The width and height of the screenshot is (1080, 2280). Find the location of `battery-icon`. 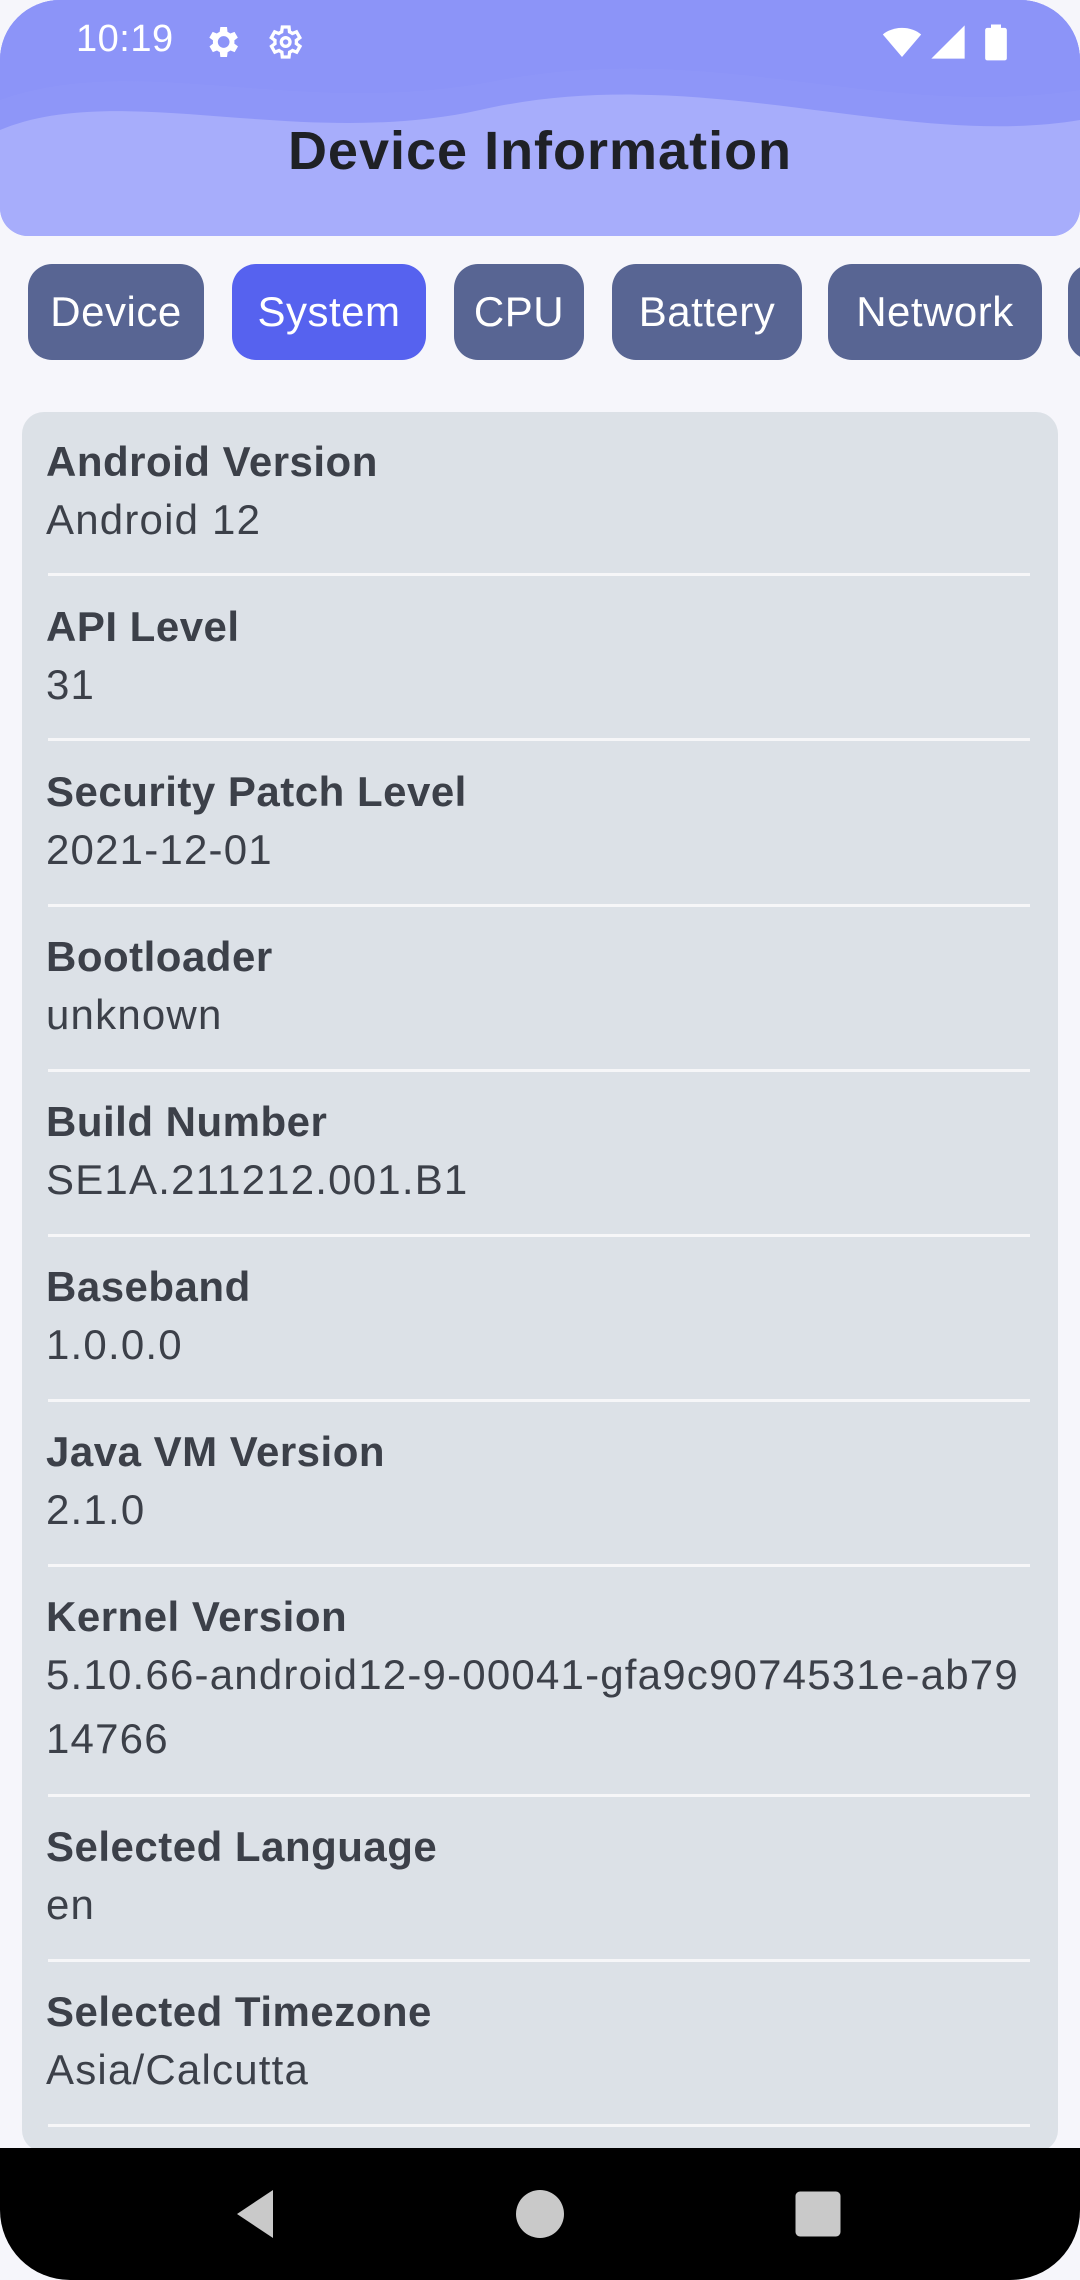

battery-icon is located at coordinates (996, 42).